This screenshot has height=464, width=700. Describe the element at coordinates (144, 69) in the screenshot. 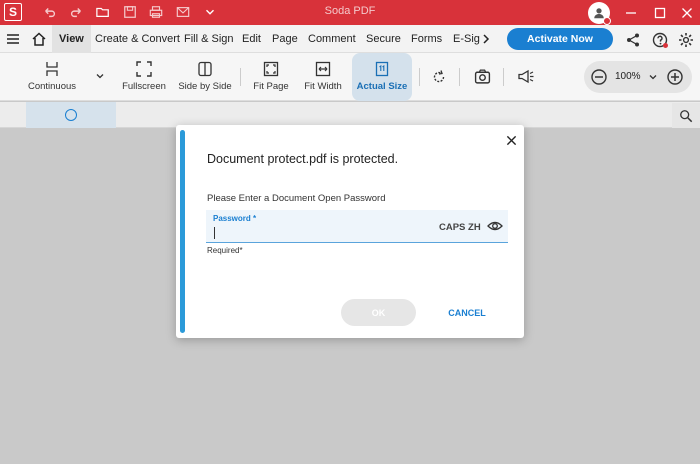

I see `fullscreen-icon` at that location.